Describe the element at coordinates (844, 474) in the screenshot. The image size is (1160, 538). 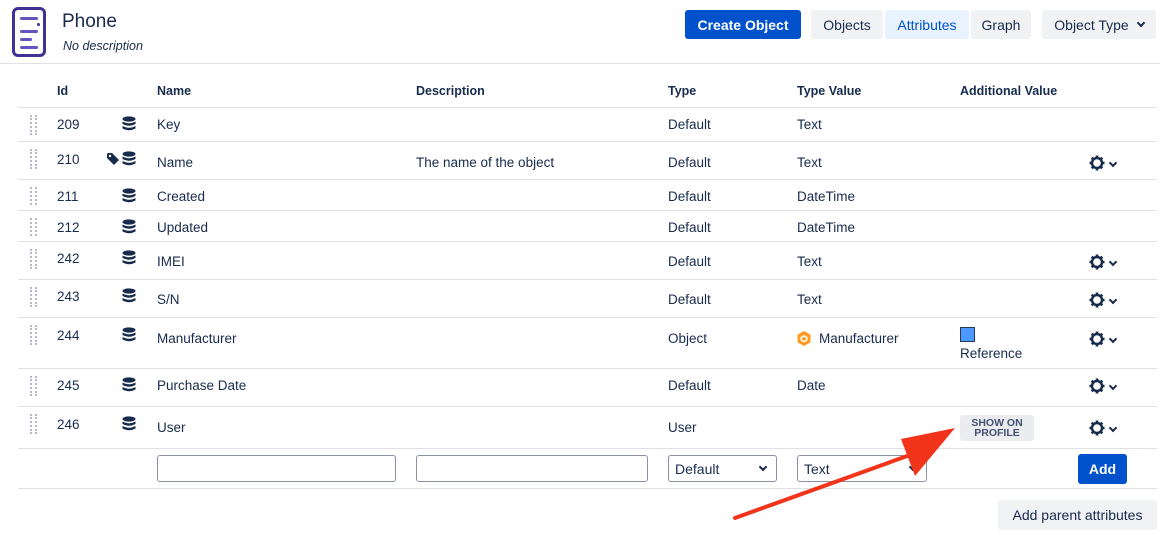
I see `annotation-arrow` at that location.